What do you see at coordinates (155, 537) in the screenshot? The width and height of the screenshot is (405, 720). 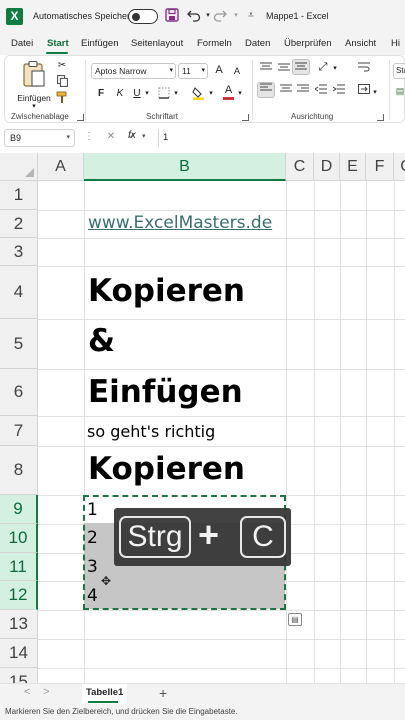 I see `key-strg: Strg` at bounding box center [155, 537].